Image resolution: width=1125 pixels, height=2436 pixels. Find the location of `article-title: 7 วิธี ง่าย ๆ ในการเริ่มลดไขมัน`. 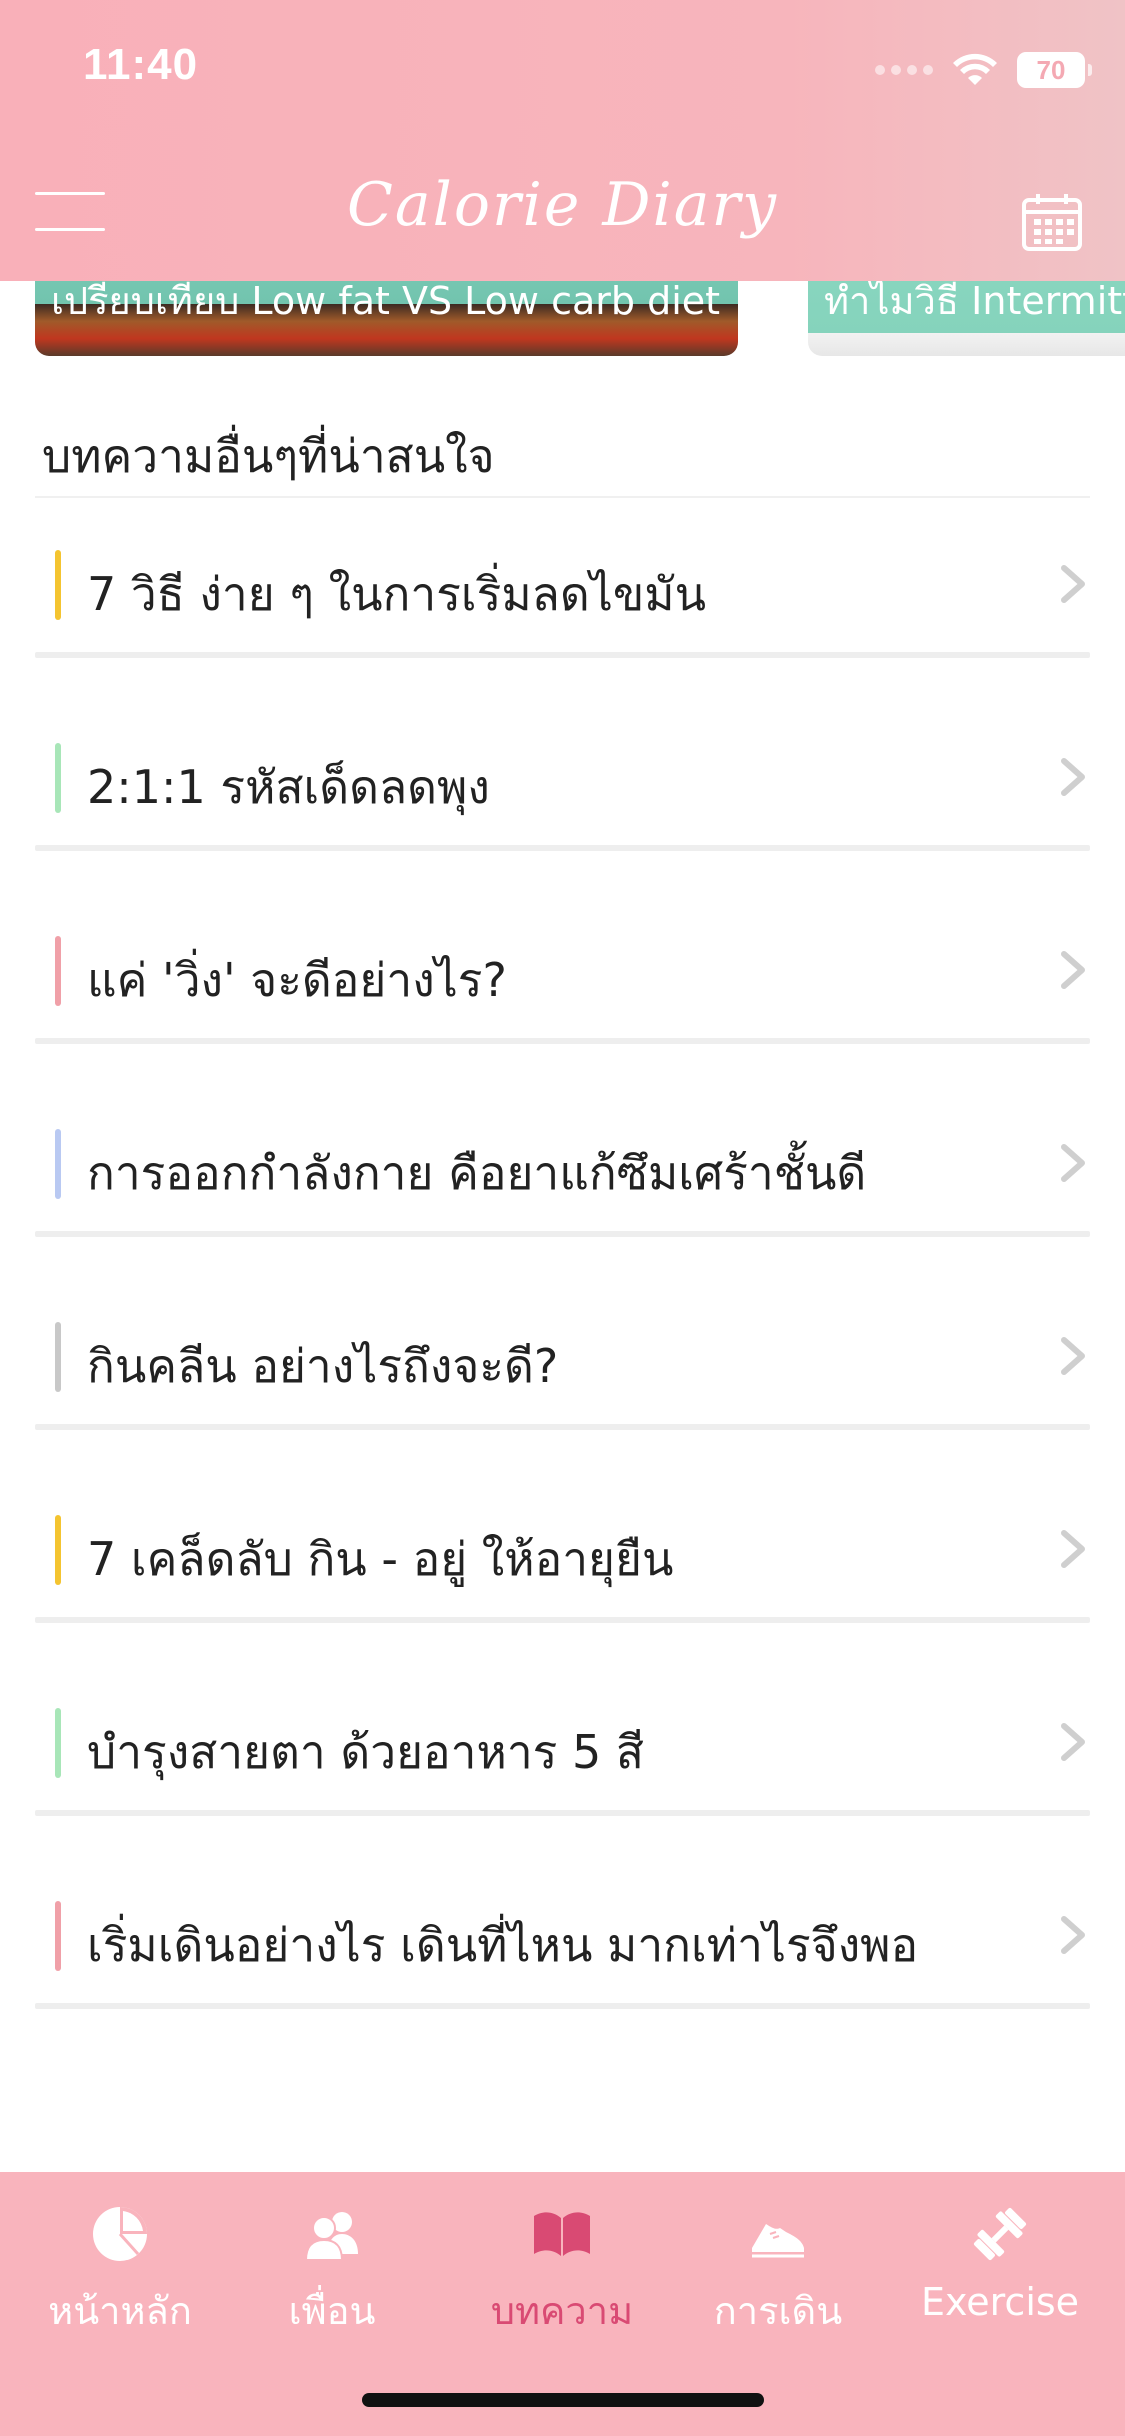

article-title: 7 วิธี ง่าย ๆ ในการเริ่มลดไขมัน is located at coordinates (397, 594).